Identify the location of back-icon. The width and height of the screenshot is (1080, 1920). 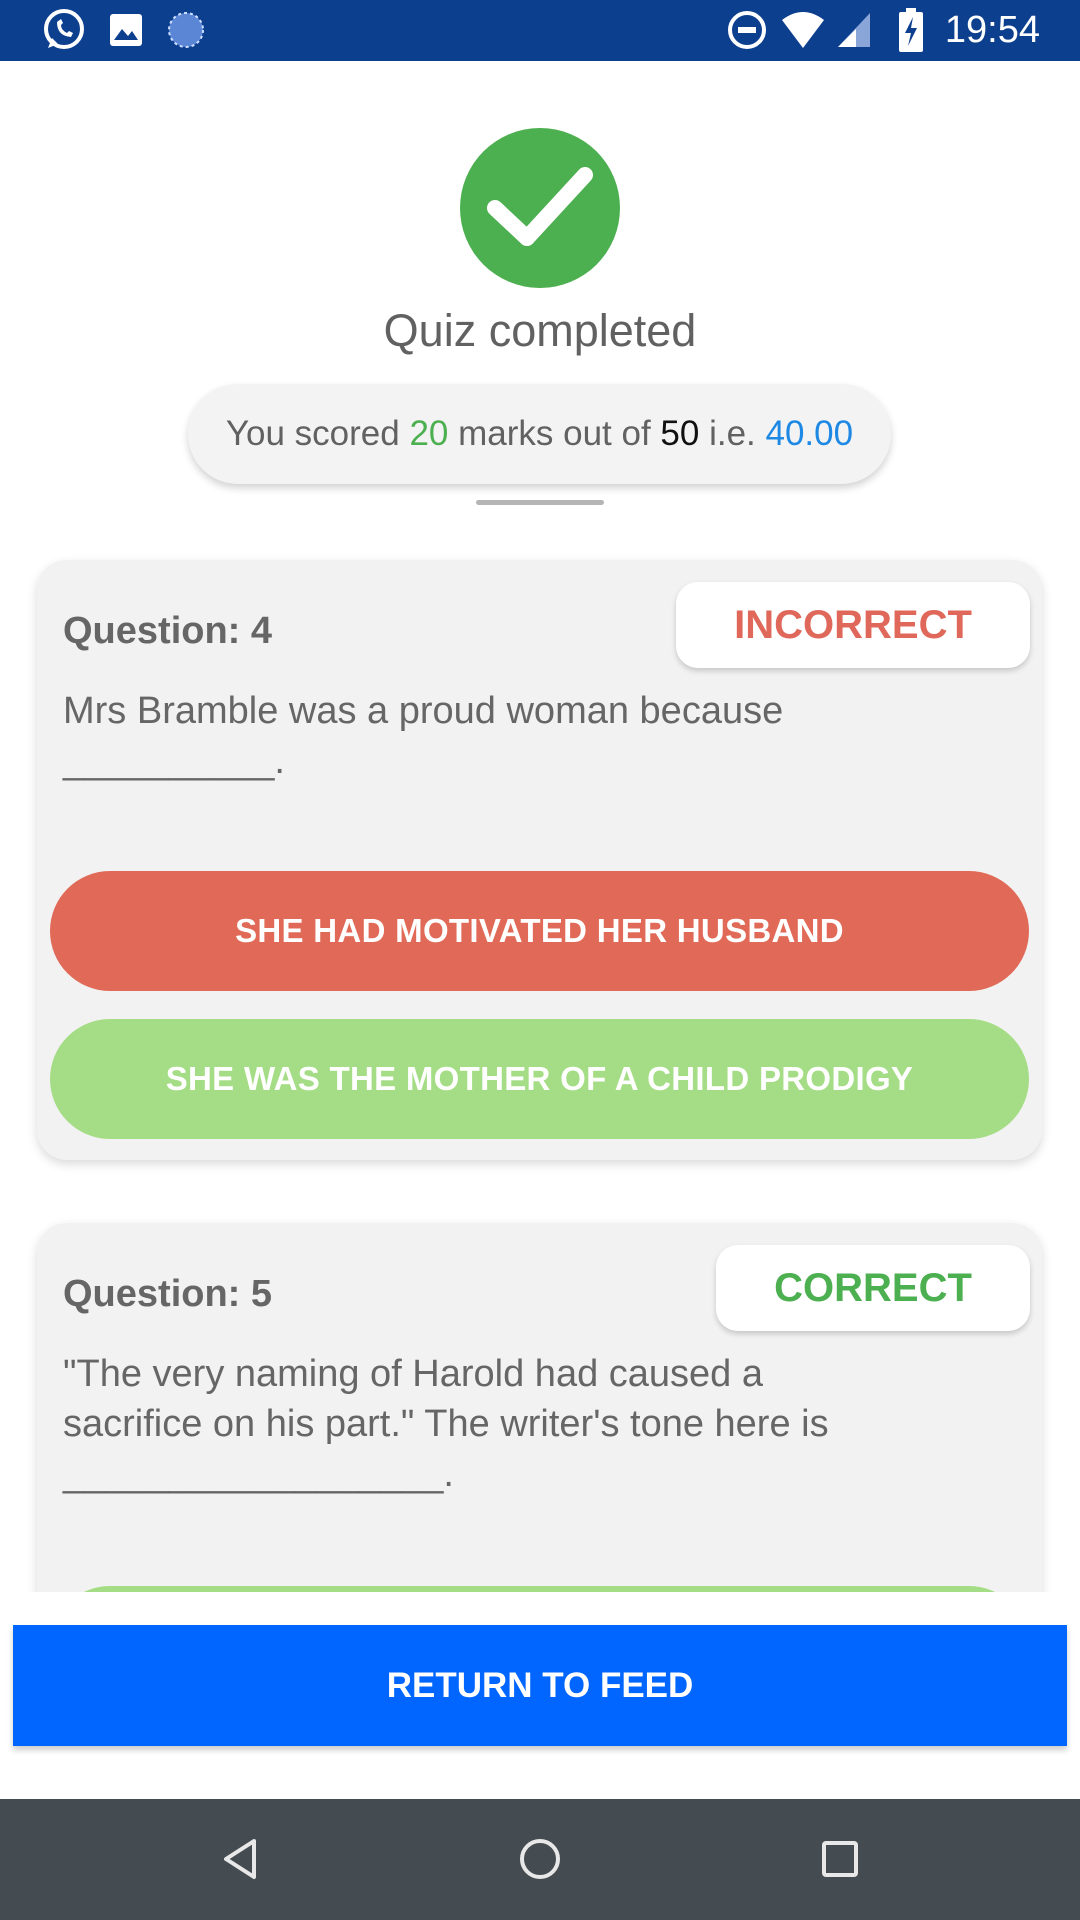
(240, 1859).